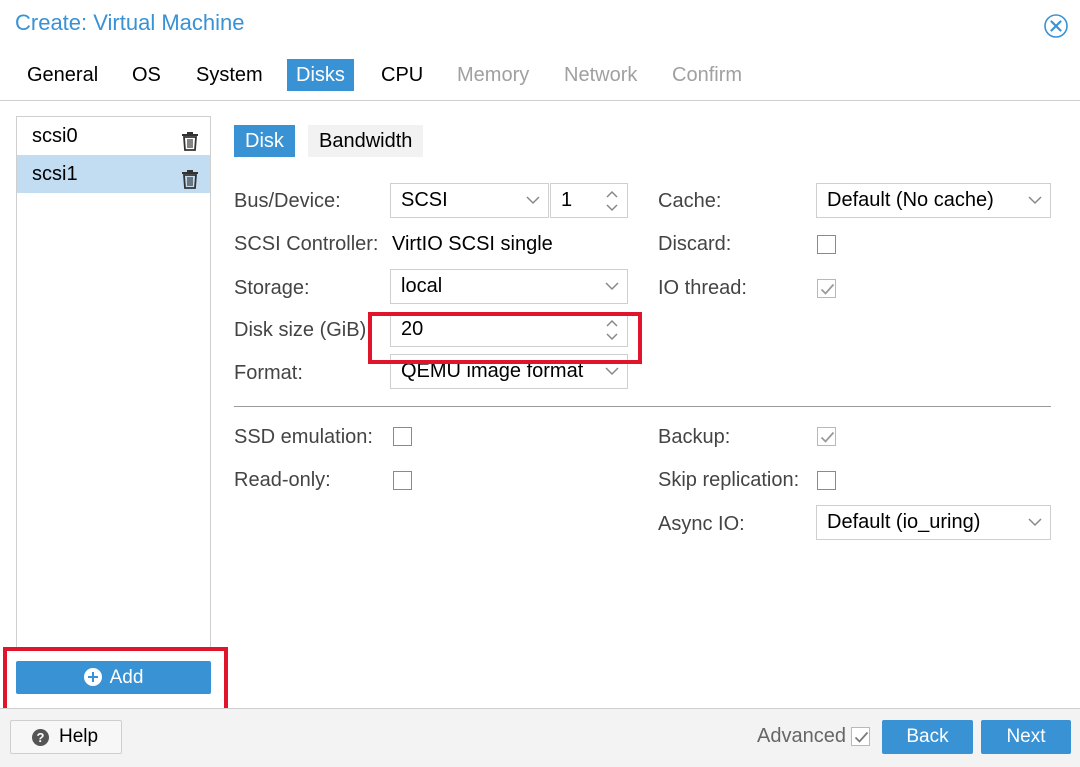  What do you see at coordinates (505, 338) in the screenshot?
I see `highlight-box-disk-size` at bounding box center [505, 338].